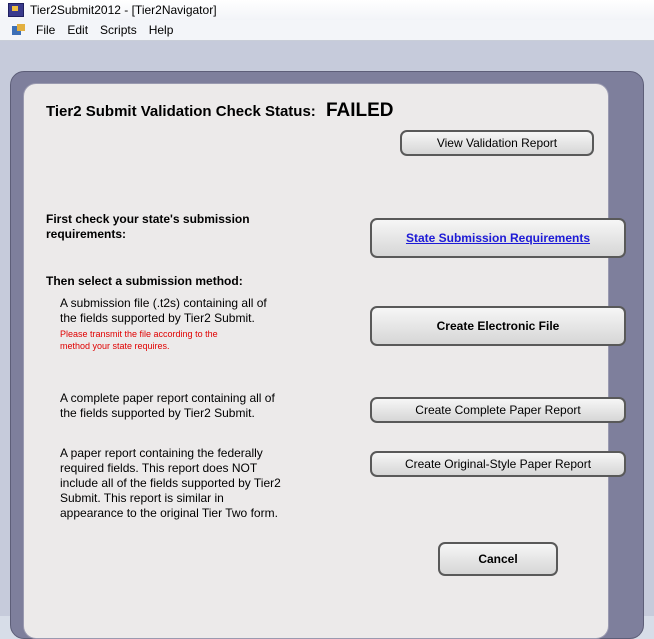 The height and width of the screenshot is (639, 654). What do you see at coordinates (181, 111) in the screenshot?
I see `status-label: Tier2 Submit Validation Check Status:` at bounding box center [181, 111].